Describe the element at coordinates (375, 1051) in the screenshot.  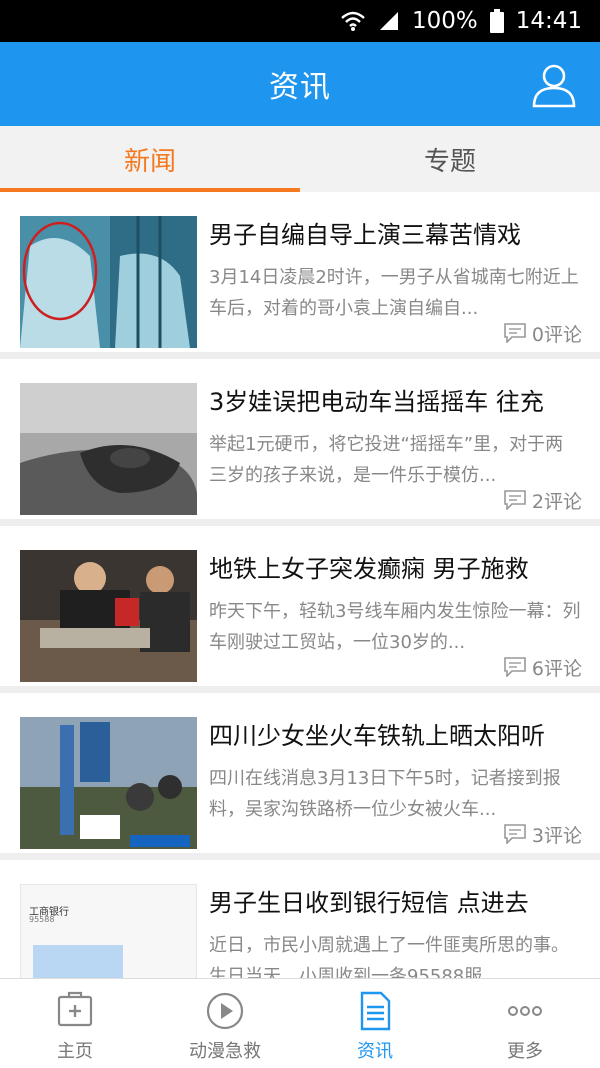
I see `nav-news-label: 资讯` at that location.